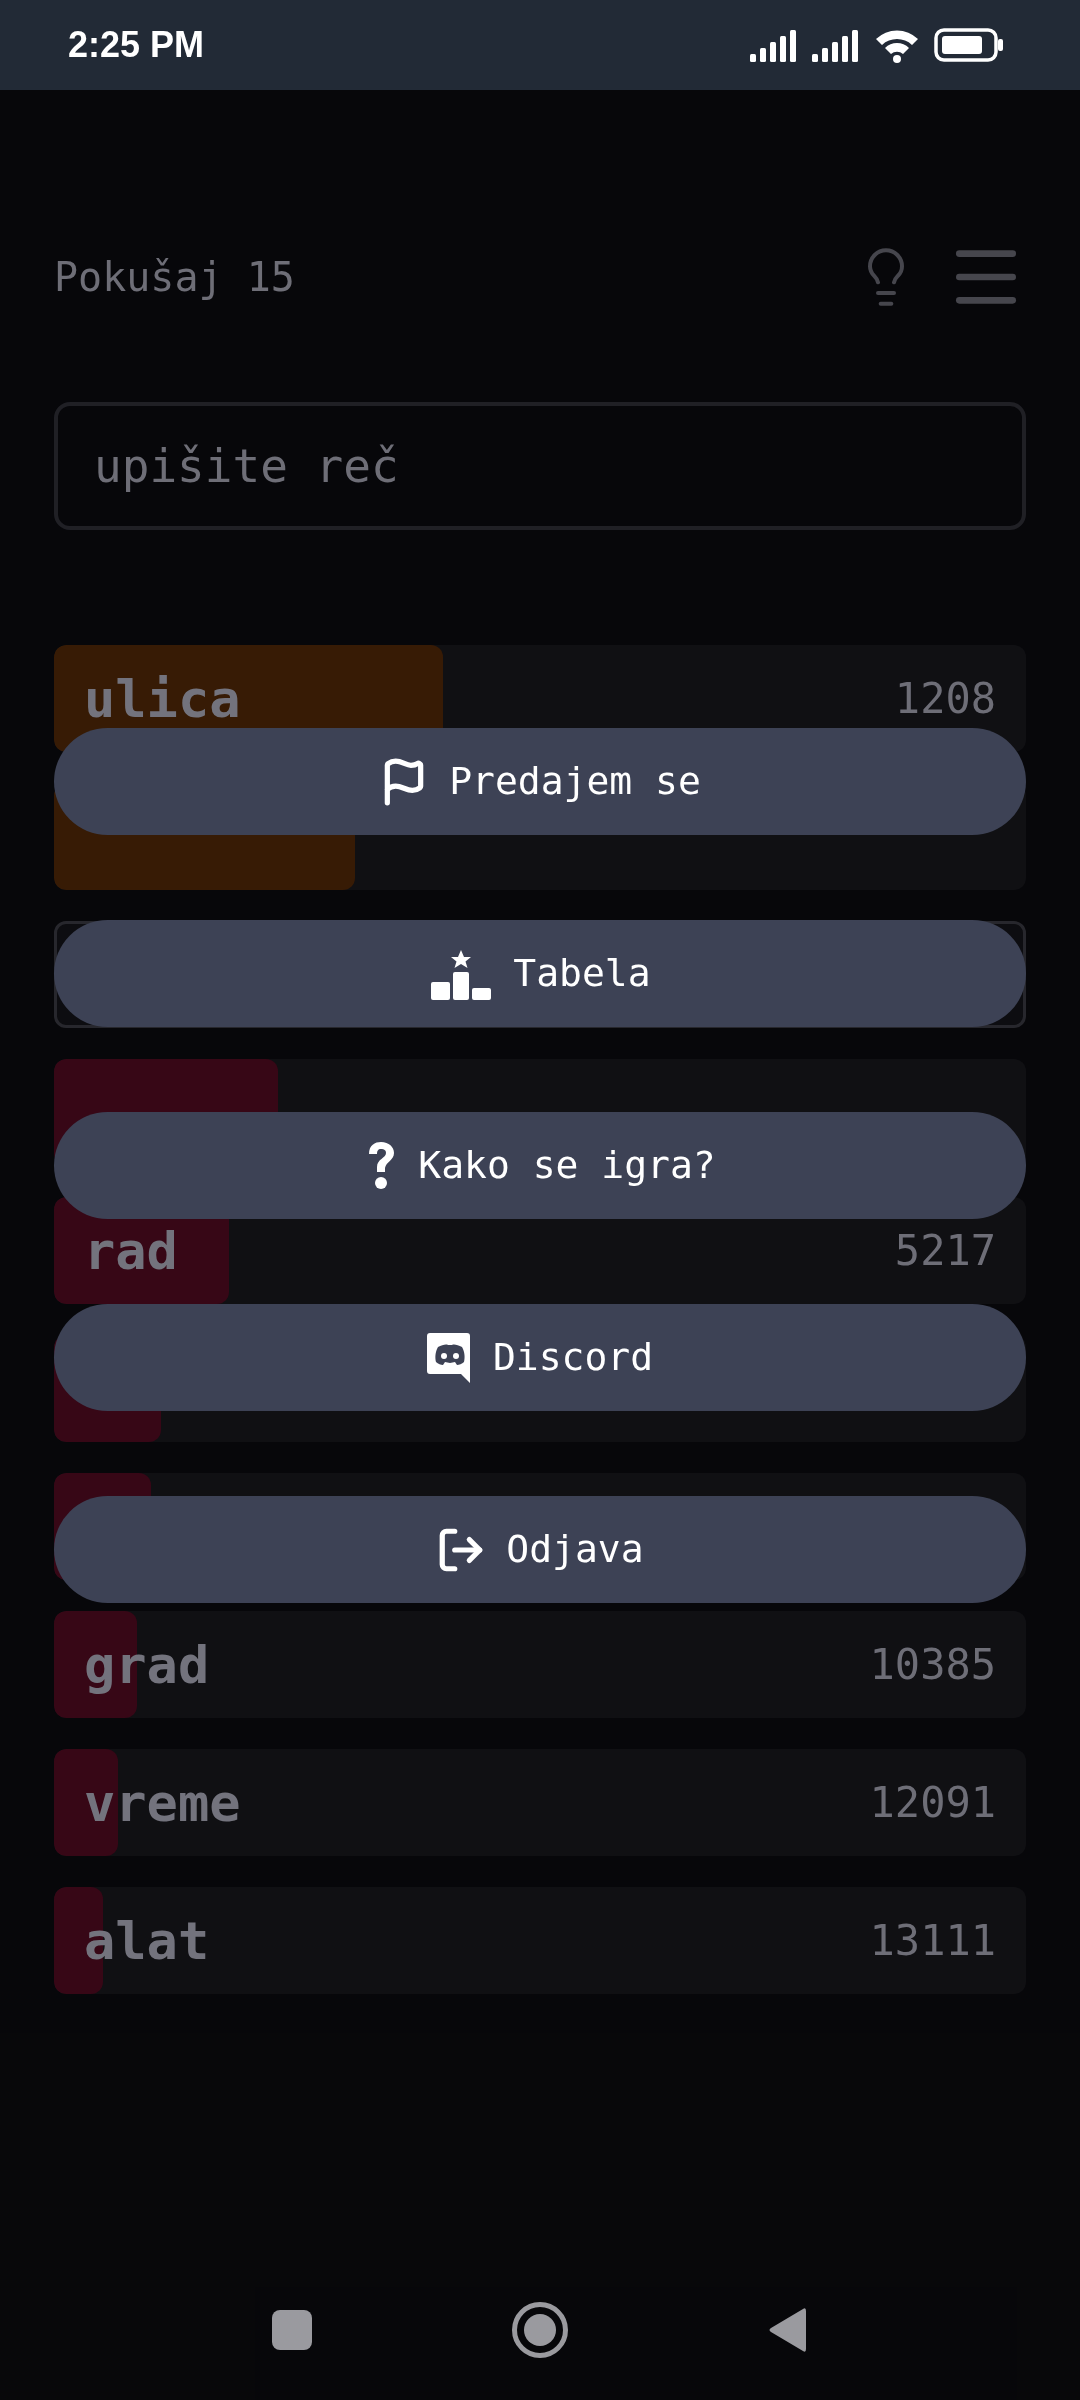 This screenshot has width=1080, height=2400. What do you see at coordinates (969, 45) in the screenshot?
I see `battery-icon` at bounding box center [969, 45].